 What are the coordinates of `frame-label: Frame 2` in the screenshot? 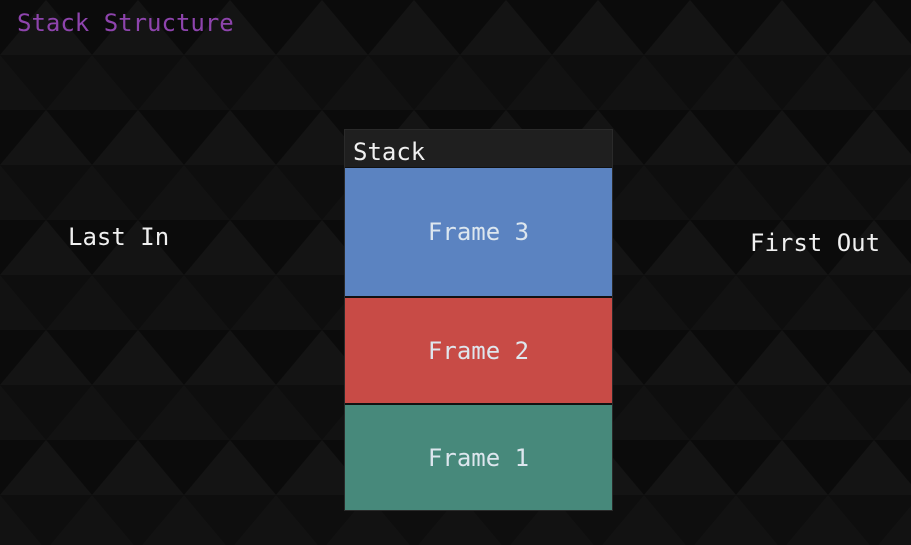 It's located at (478, 350).